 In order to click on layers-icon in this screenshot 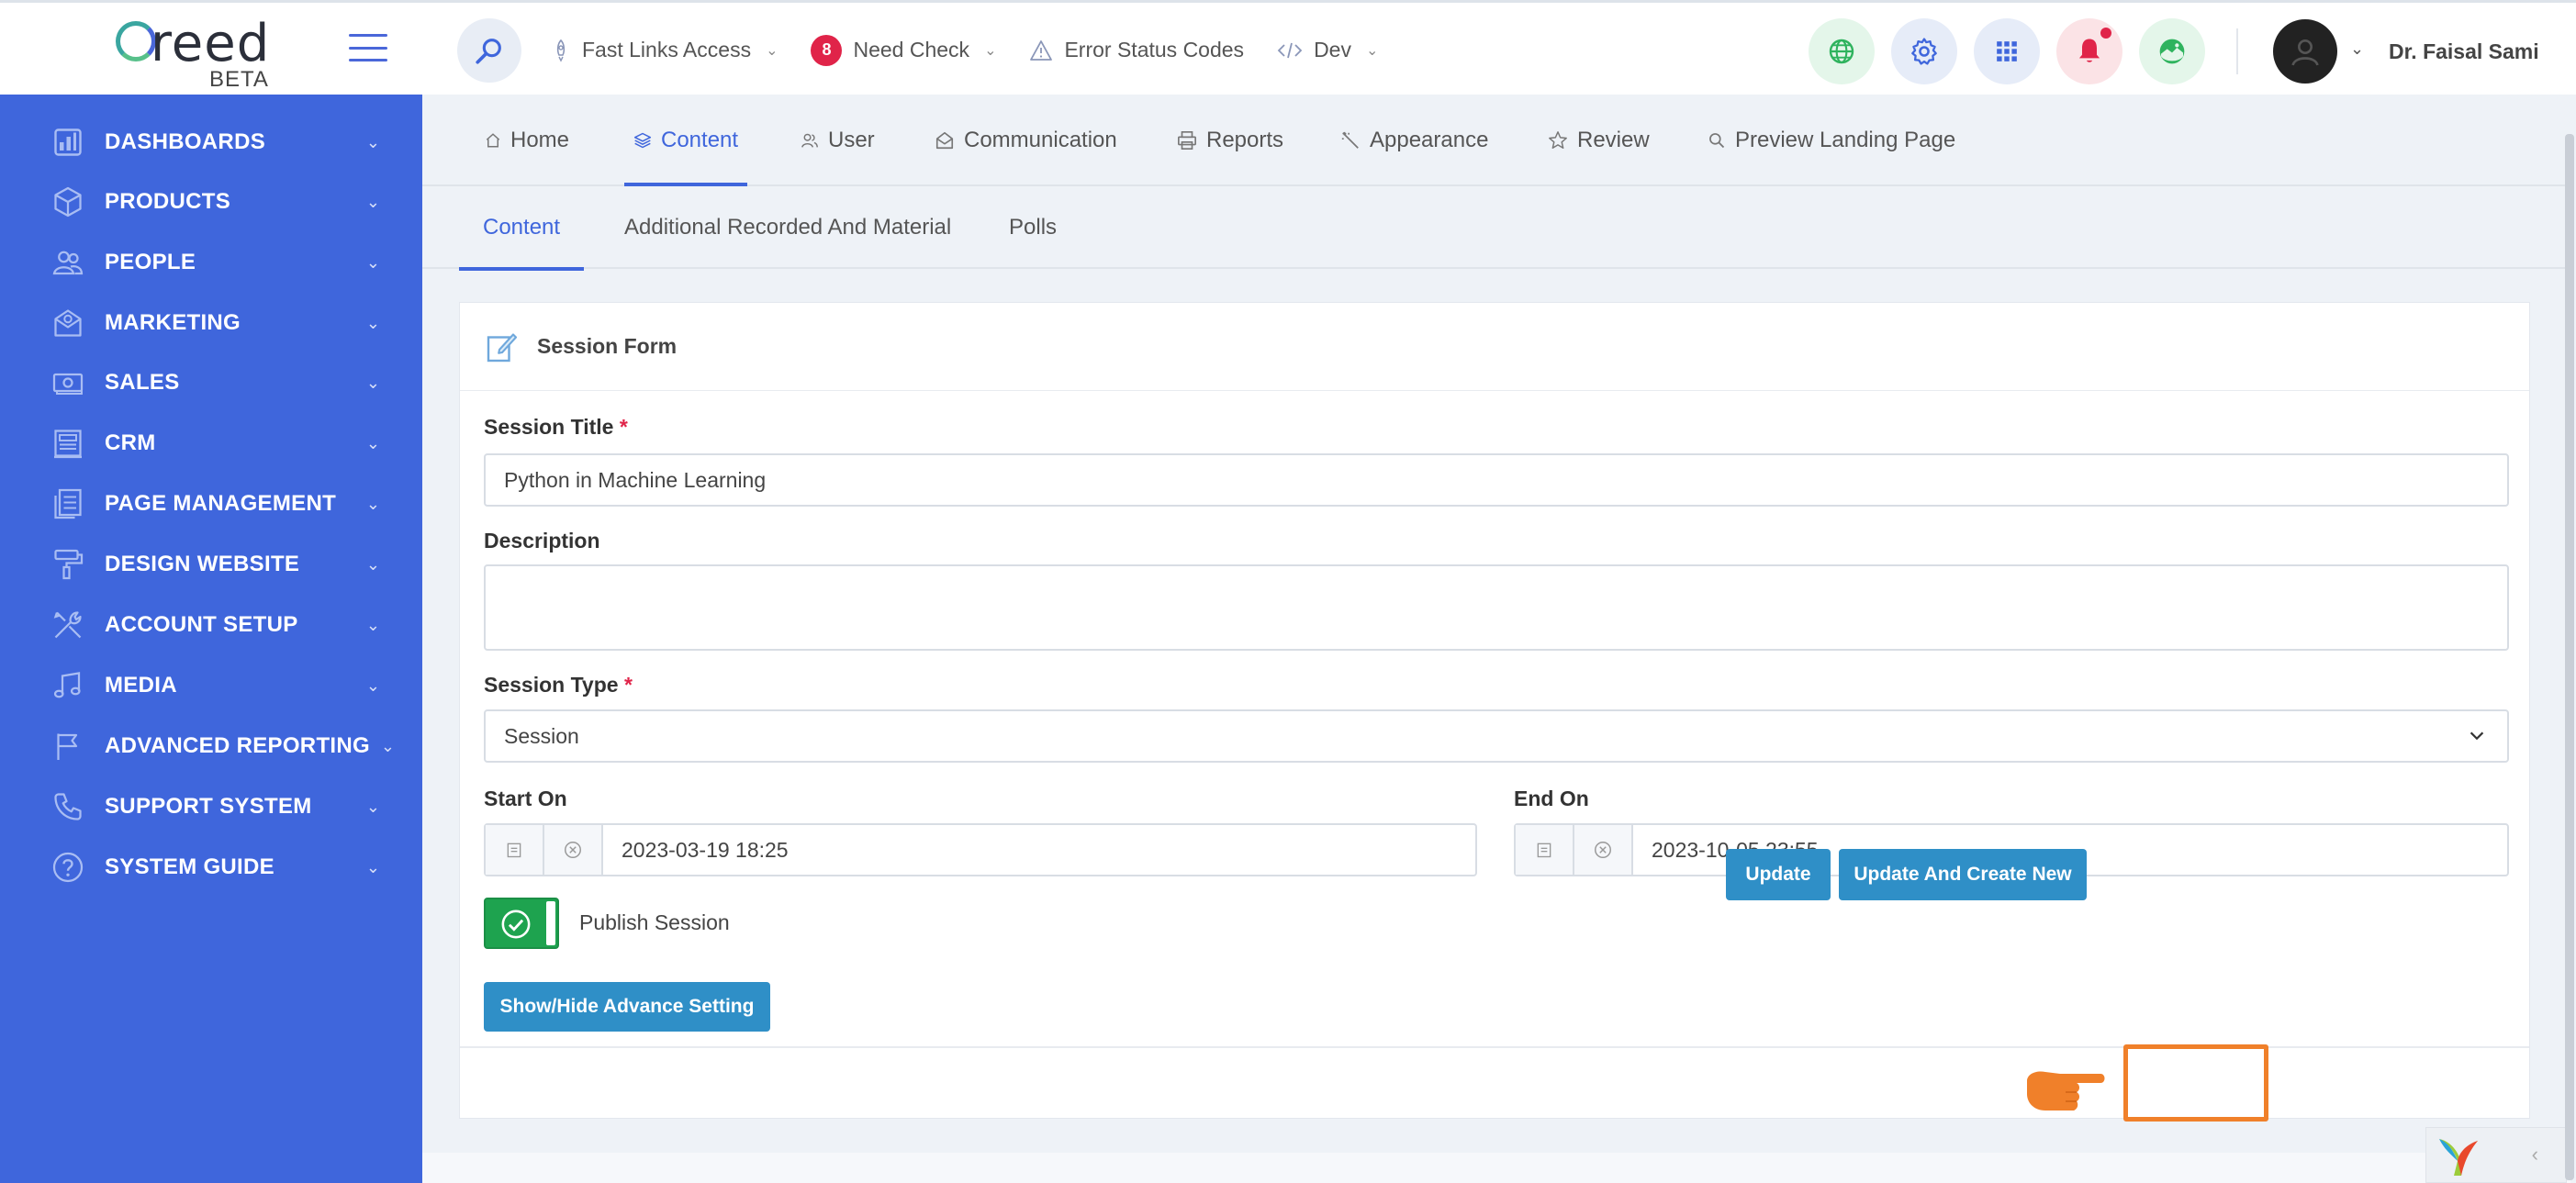, I will do `click(642, 141)`.